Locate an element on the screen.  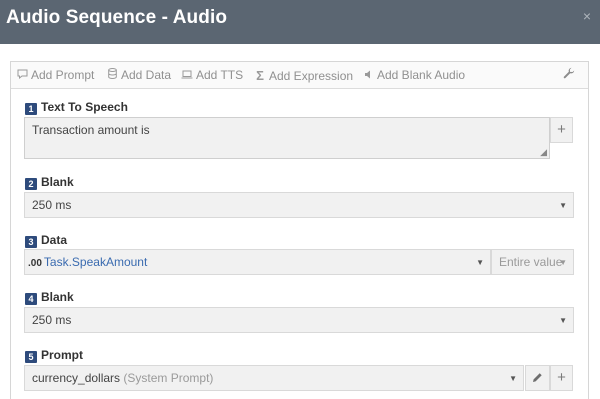
dialog-title: Audio Sequence - Audio is located at coordinates (117, 17).